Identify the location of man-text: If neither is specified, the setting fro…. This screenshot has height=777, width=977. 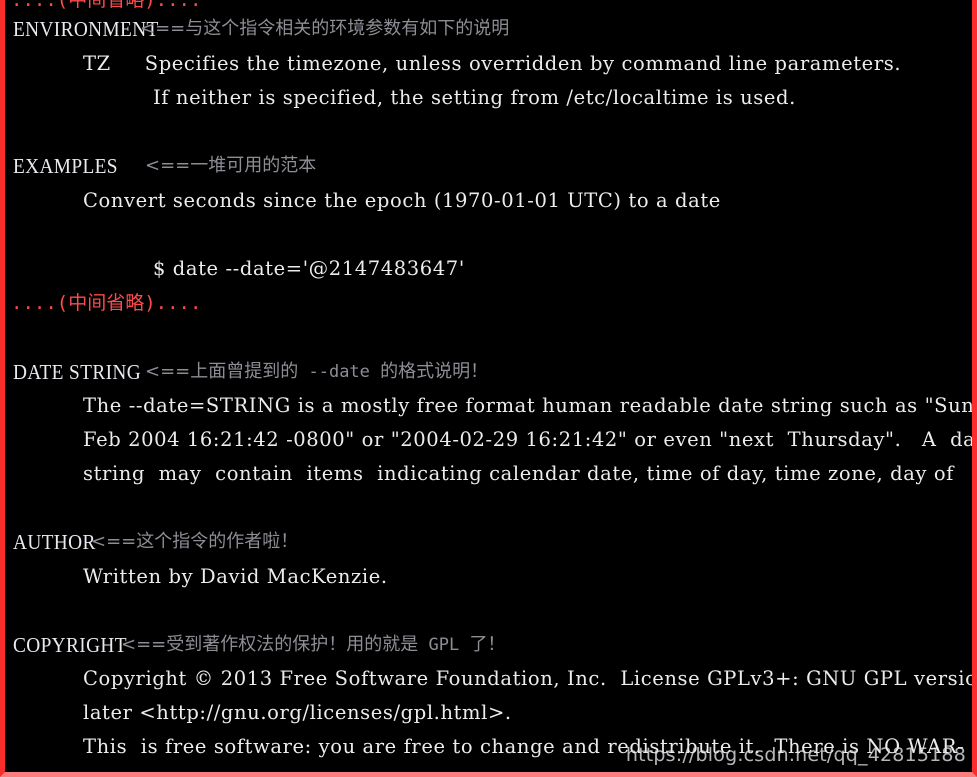
(474, 97).